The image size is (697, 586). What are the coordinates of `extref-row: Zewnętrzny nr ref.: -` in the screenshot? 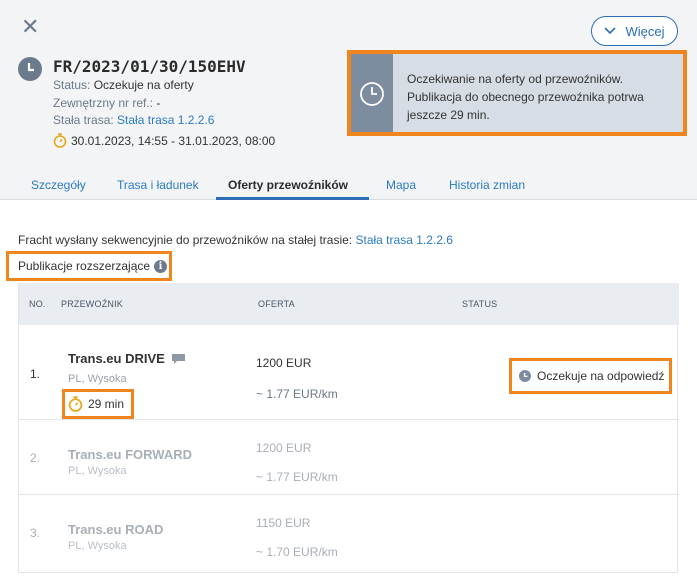 It's located at (106, 103).